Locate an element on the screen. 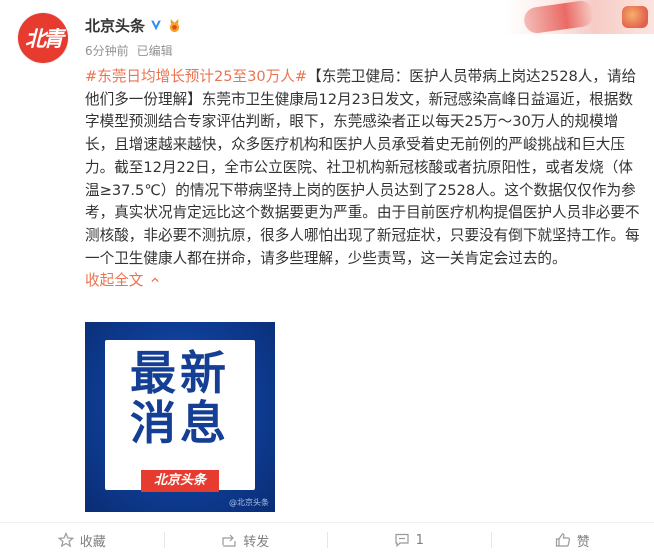  image-brand-logo: 北京头条 is located at coordinates (180, 481).